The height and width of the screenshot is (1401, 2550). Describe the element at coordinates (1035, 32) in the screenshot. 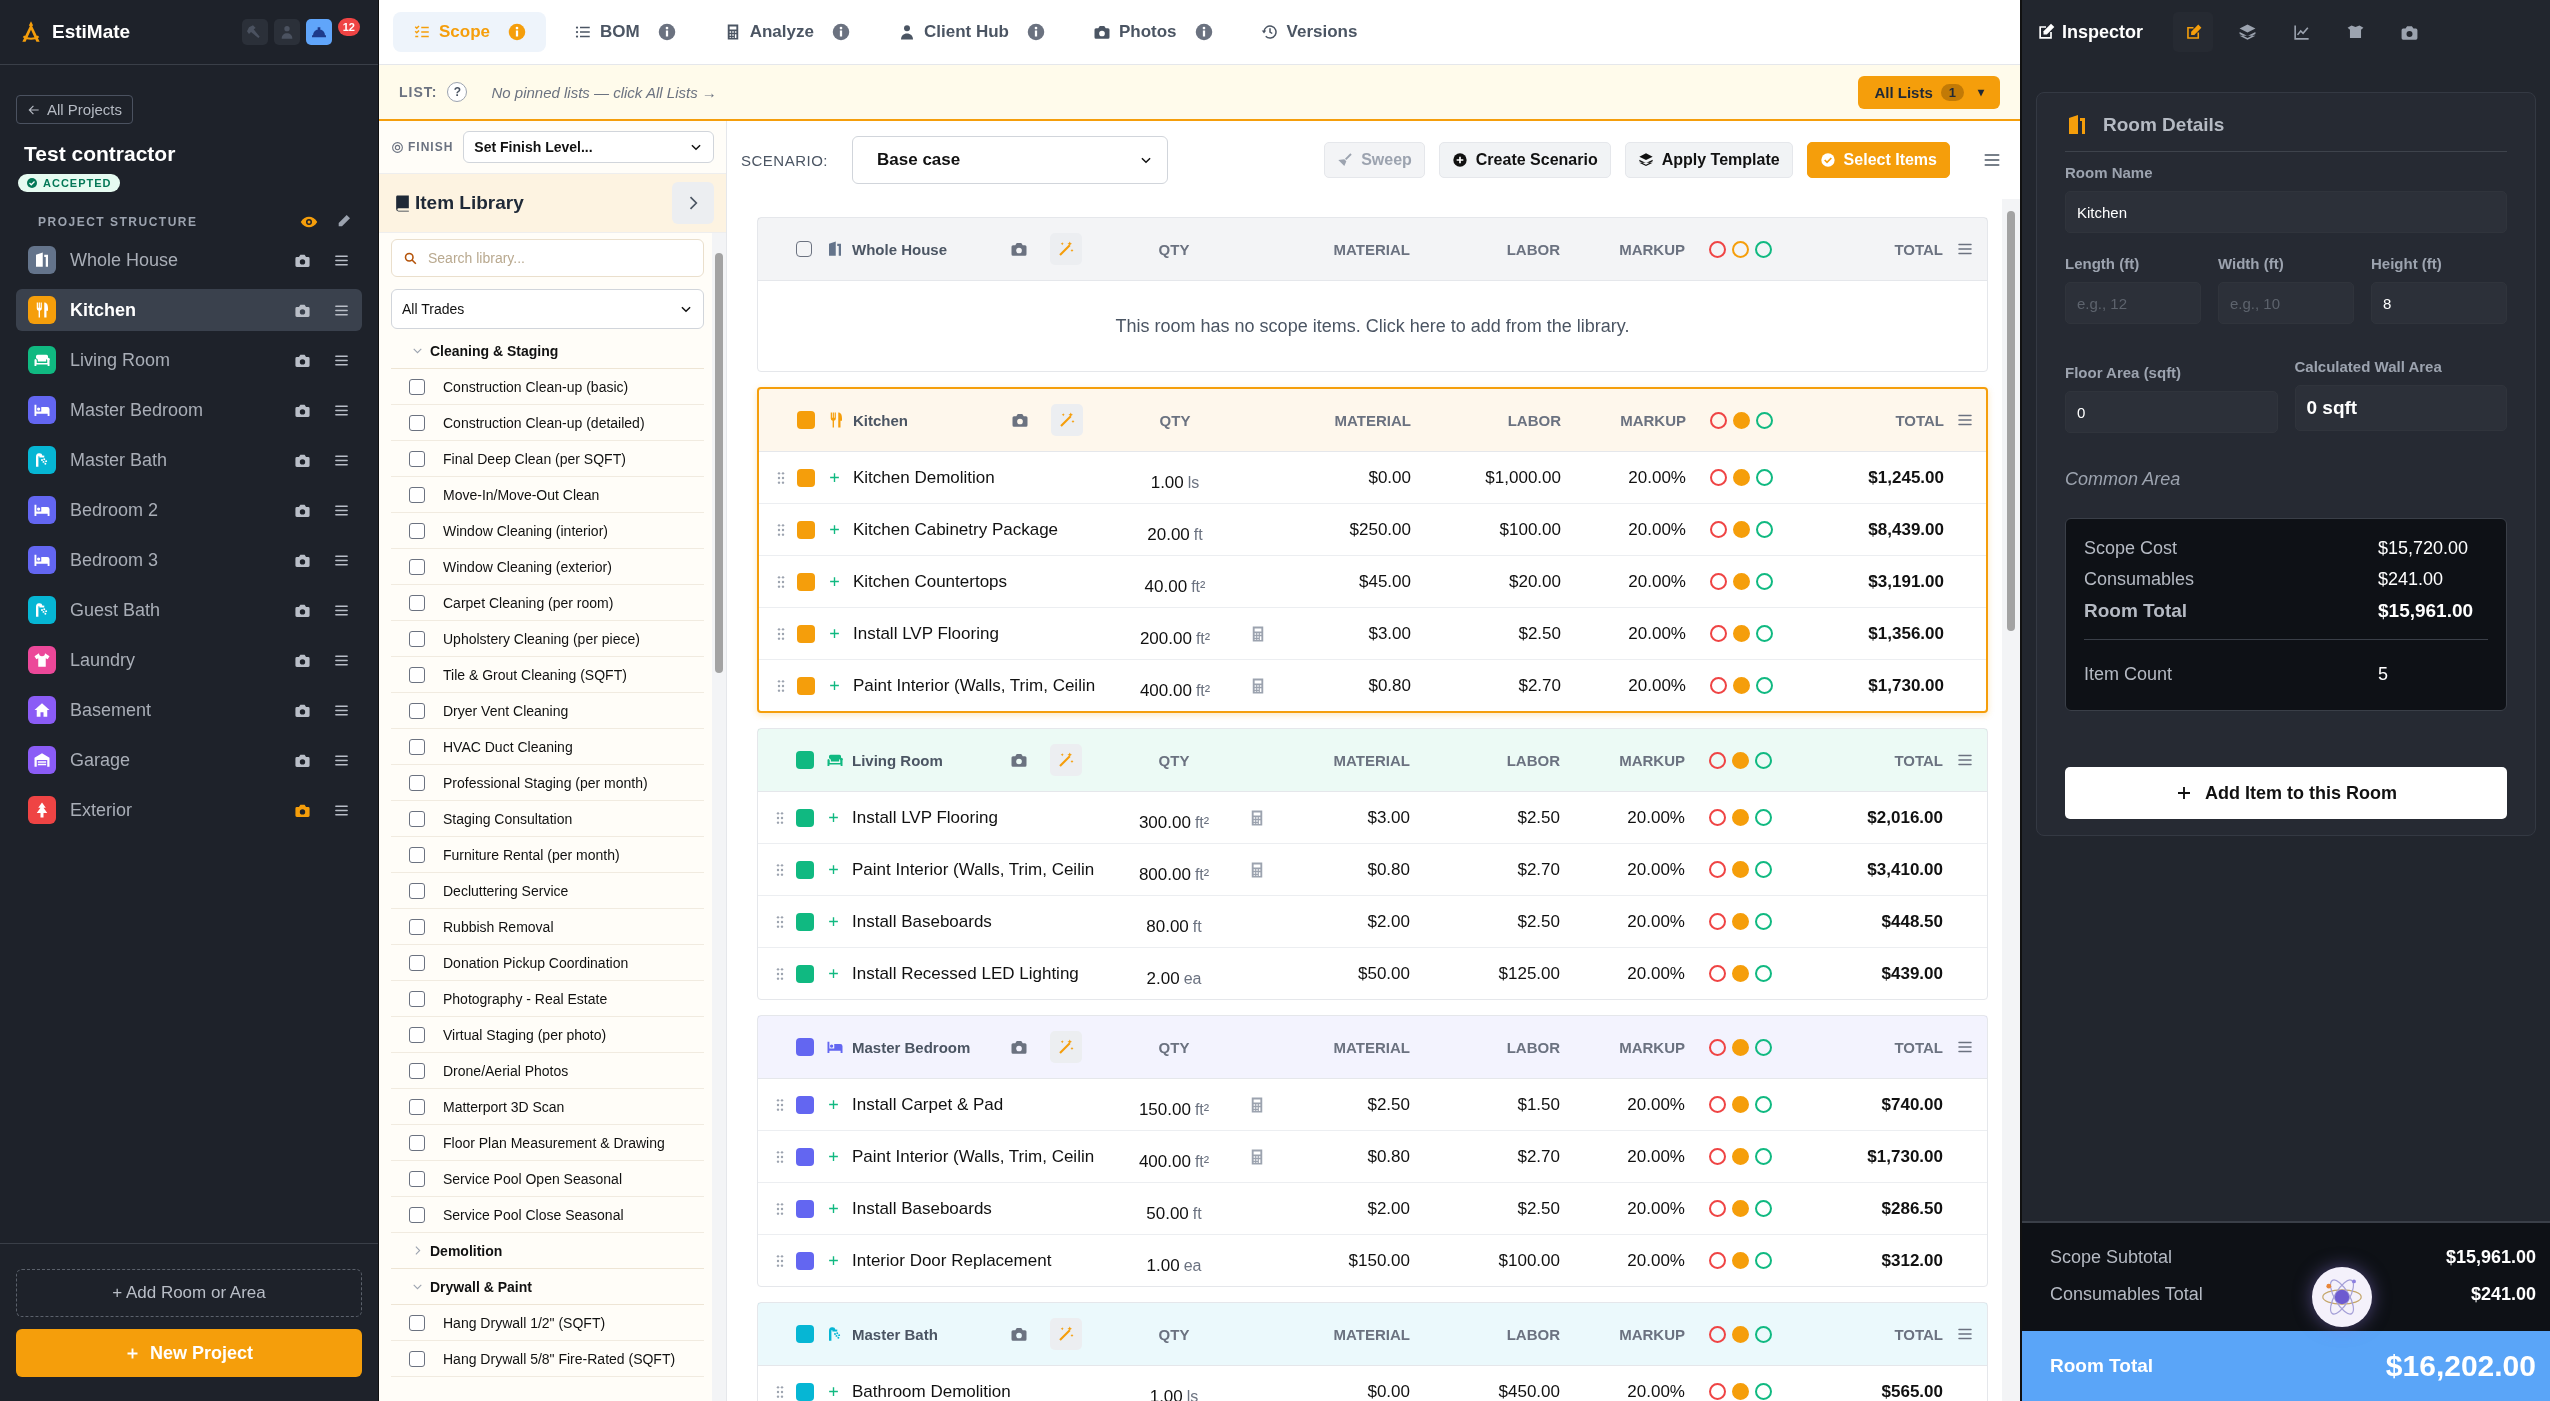

I see `info-icon` at that location.